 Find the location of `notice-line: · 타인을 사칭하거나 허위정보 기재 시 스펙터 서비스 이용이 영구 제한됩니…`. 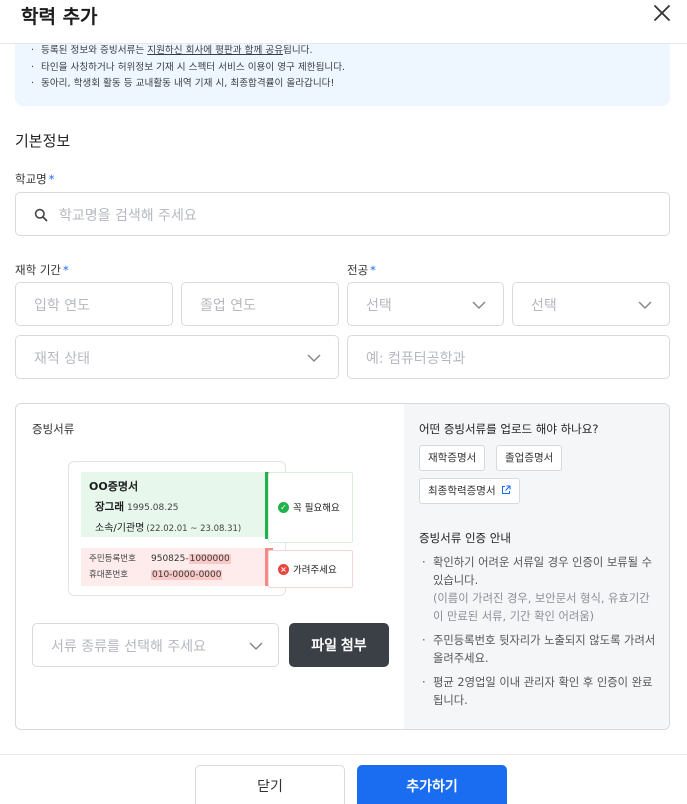

notice-line: · 타인을 사칭하거나 허위정보 기재 시 스펙터 서비스 이용이 영구 제한됩니… is located at coordinates (188, 67).